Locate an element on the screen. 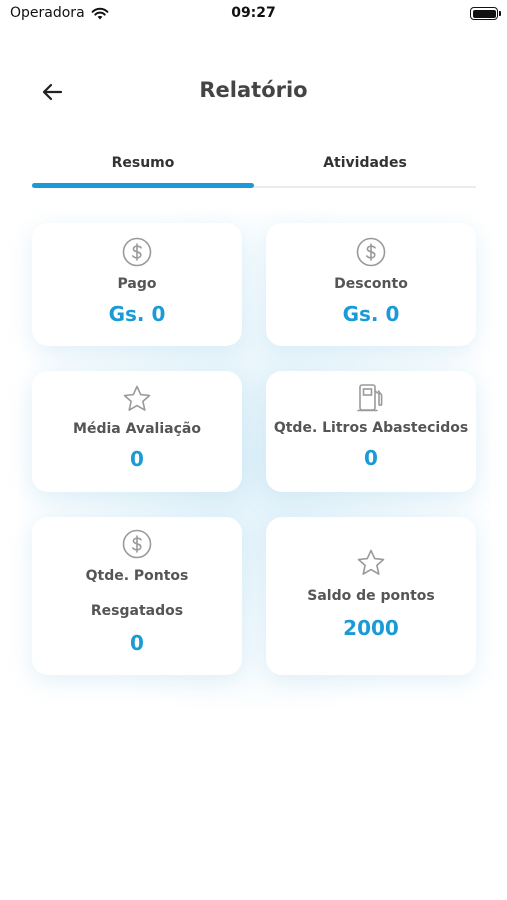  card-pontos-label-line2: Resgatados is located at coordinates (137, 611).